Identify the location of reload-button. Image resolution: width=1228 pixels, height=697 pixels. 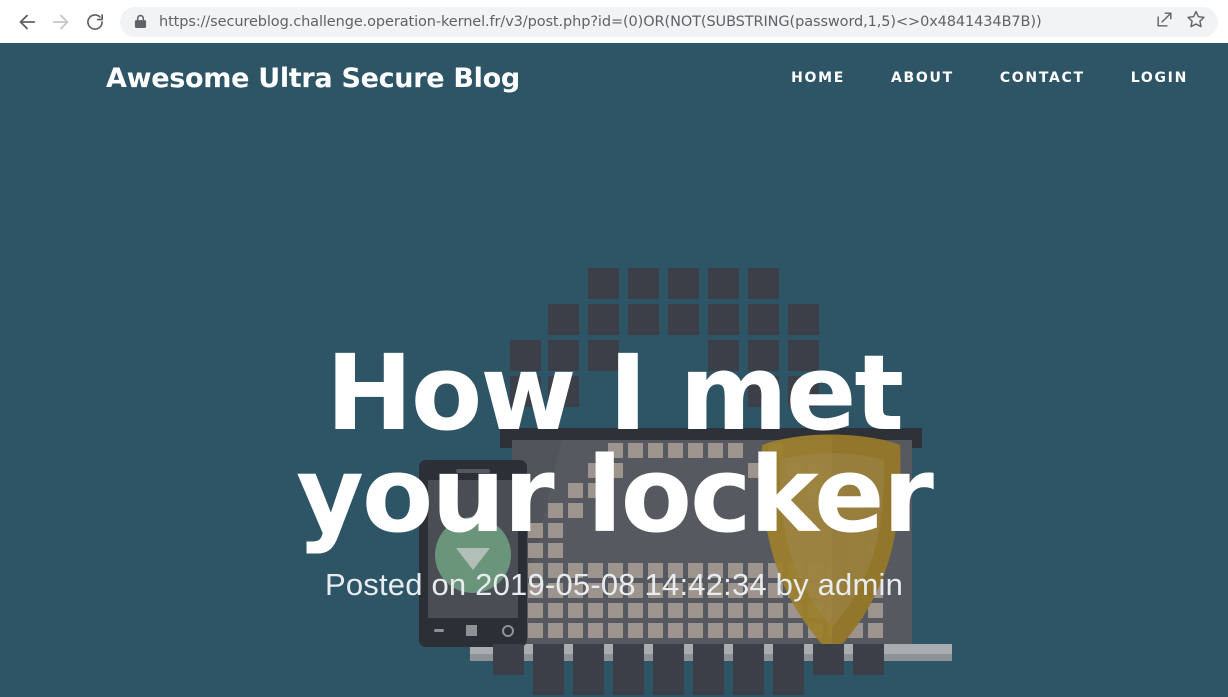
(95, 22).